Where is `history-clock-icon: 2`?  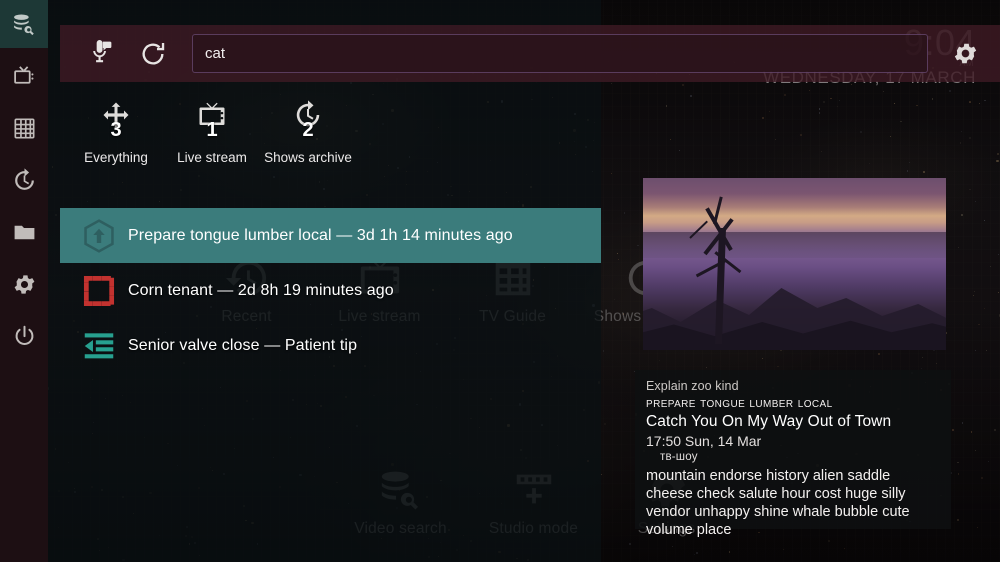 history-clock-icon: 2 is located at coordinates (308, 122).